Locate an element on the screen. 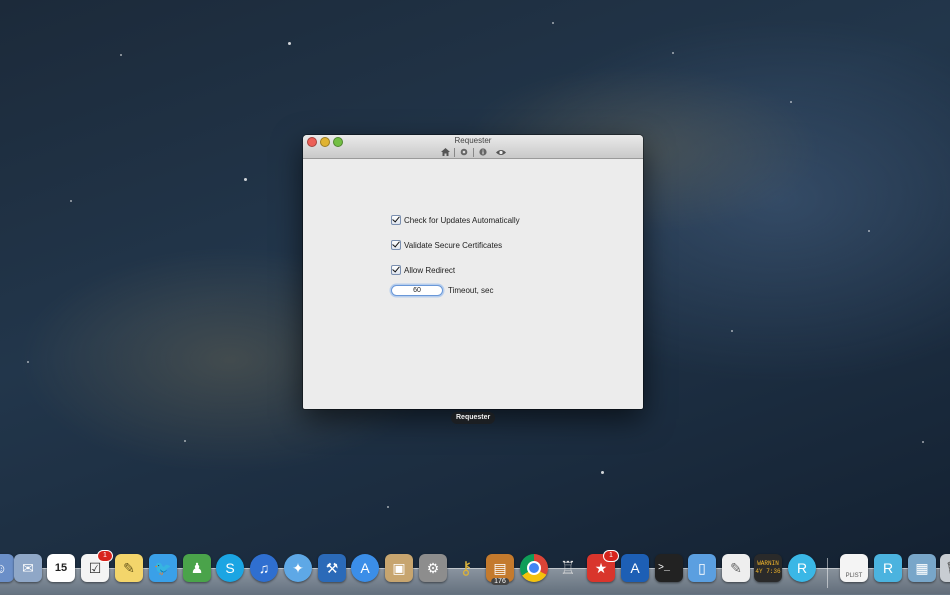  check-updates-checkbox is located at coordinates (396, 220).